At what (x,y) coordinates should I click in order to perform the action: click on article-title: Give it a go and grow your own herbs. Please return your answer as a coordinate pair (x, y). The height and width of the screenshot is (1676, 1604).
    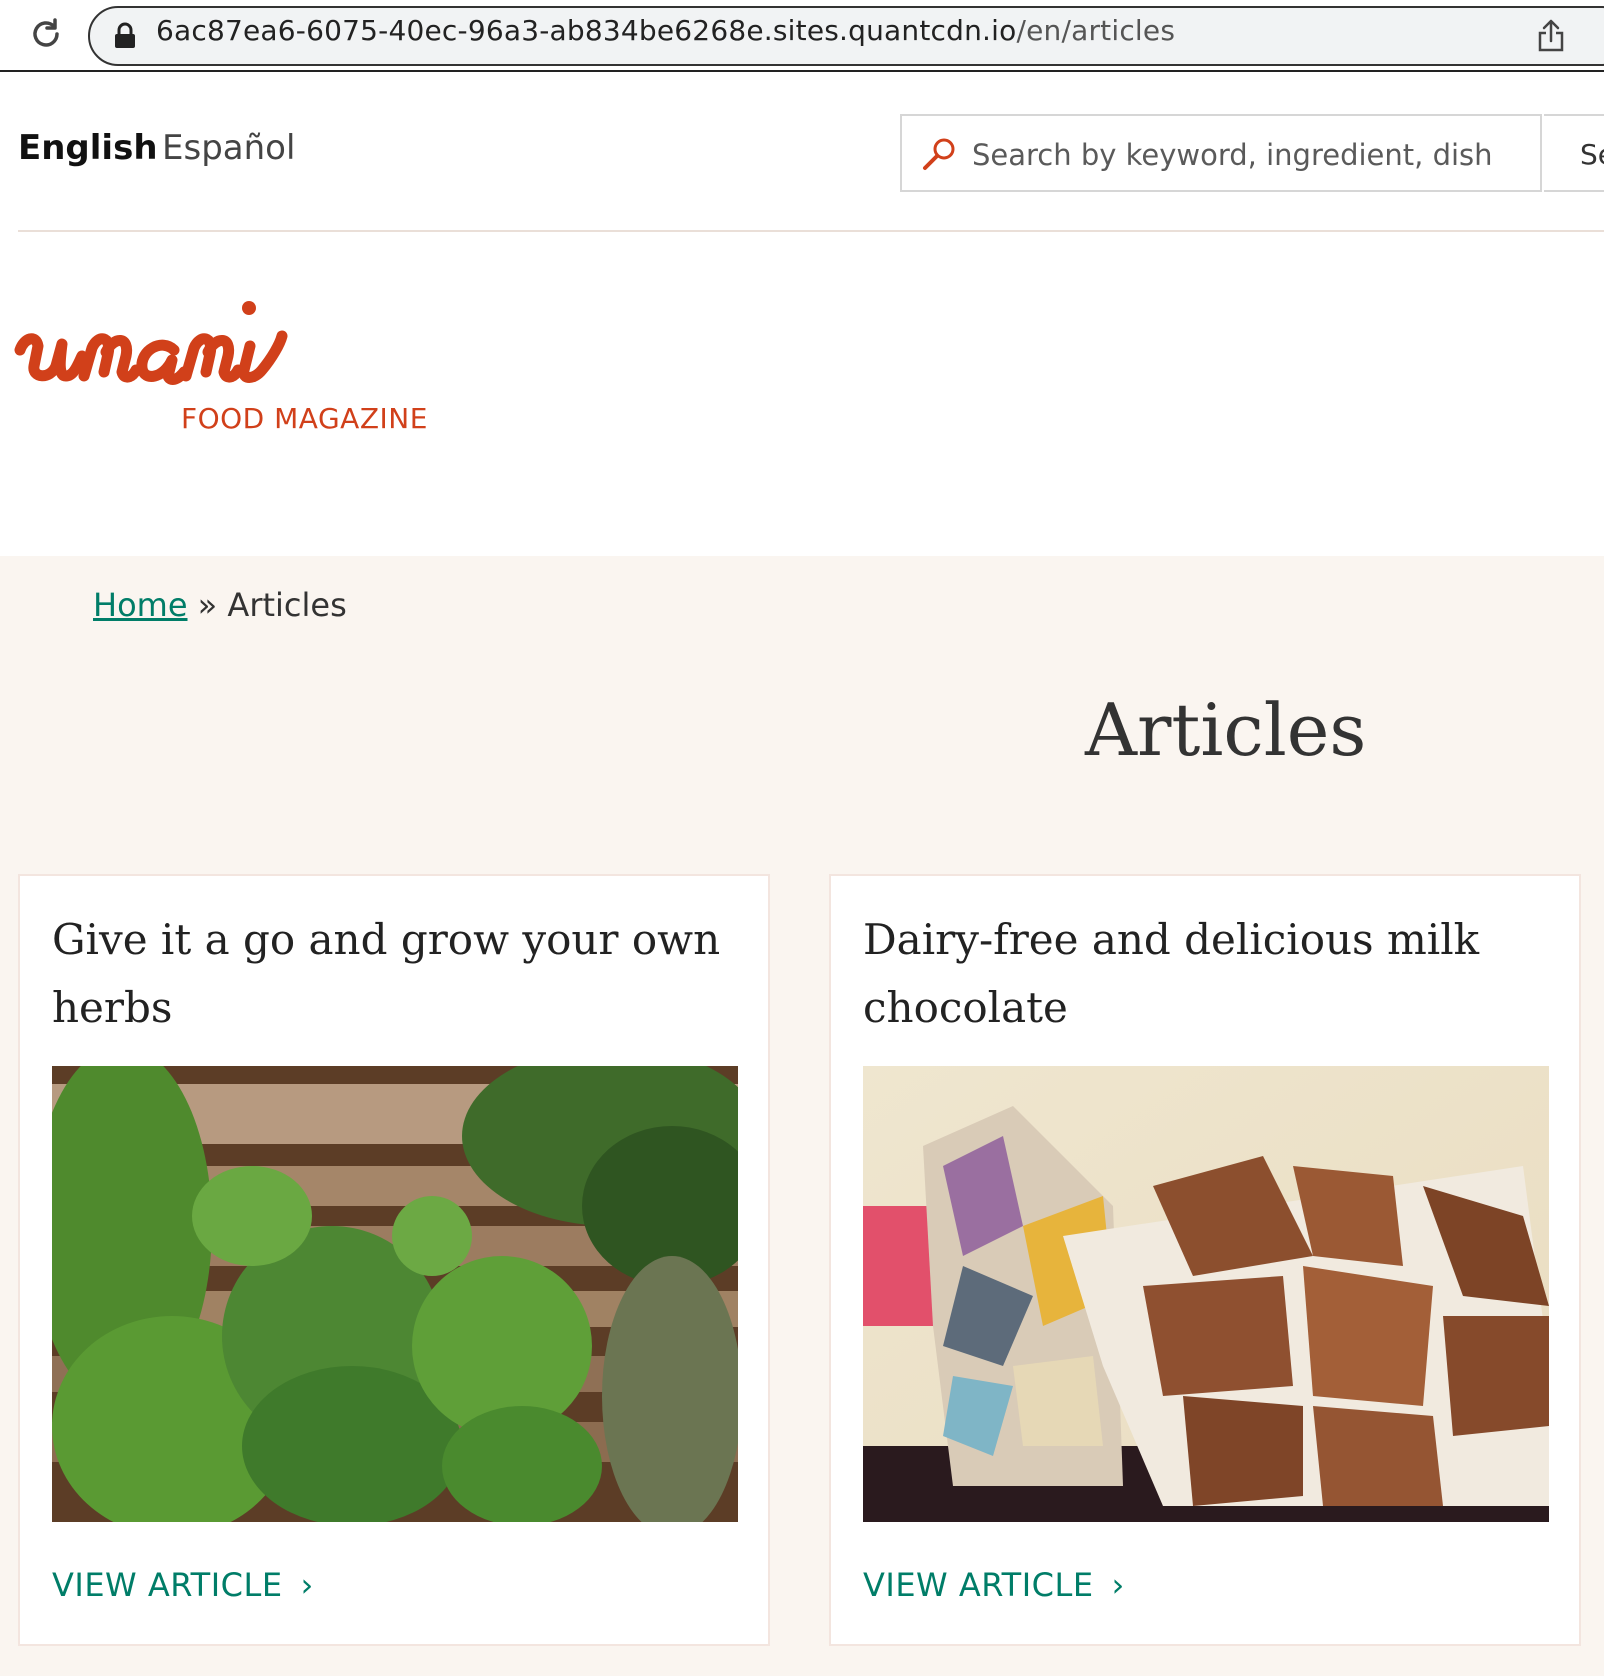
    Looking at the image, I should click on (397, 974).